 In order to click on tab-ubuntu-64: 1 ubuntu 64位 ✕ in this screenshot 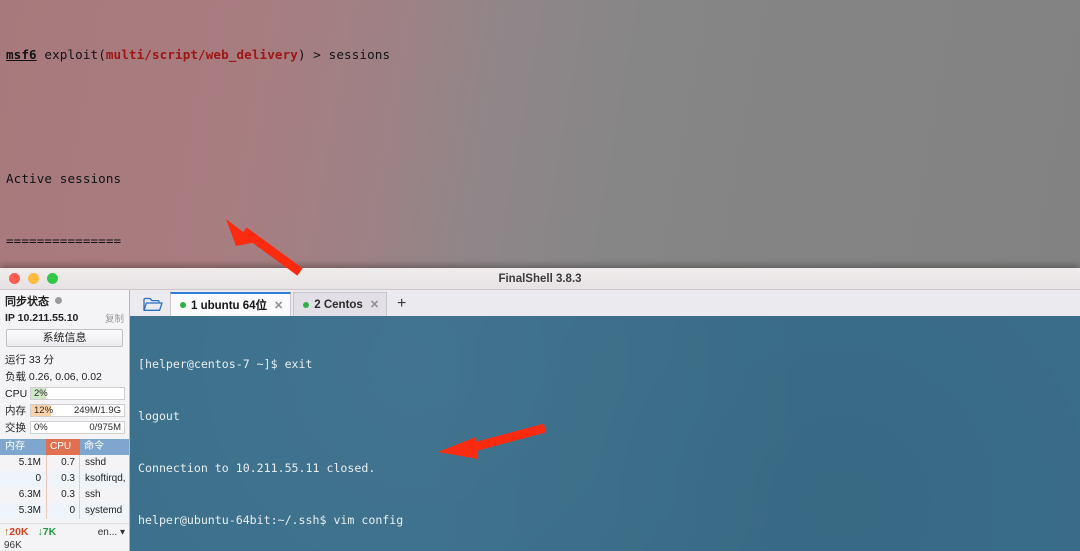, I will do `click(231, 304)`.